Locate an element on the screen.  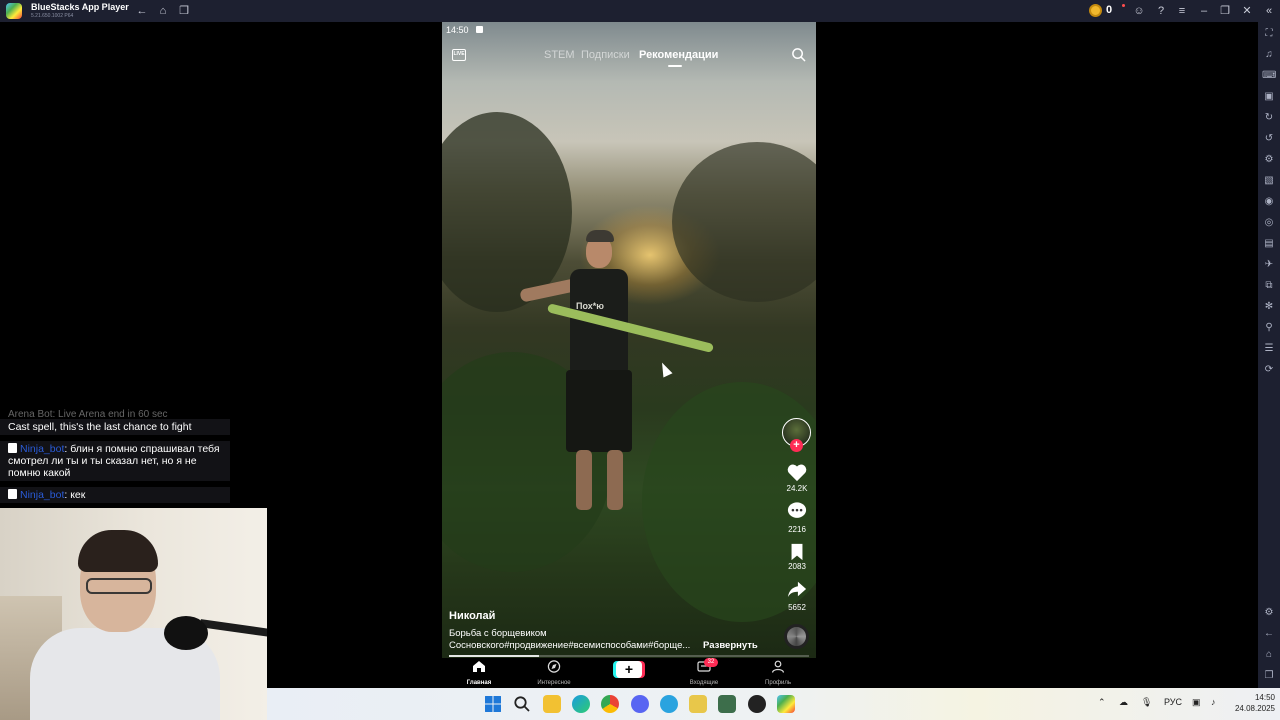
network-tray-icon: ☁ is located at coordinates (1123, 702).